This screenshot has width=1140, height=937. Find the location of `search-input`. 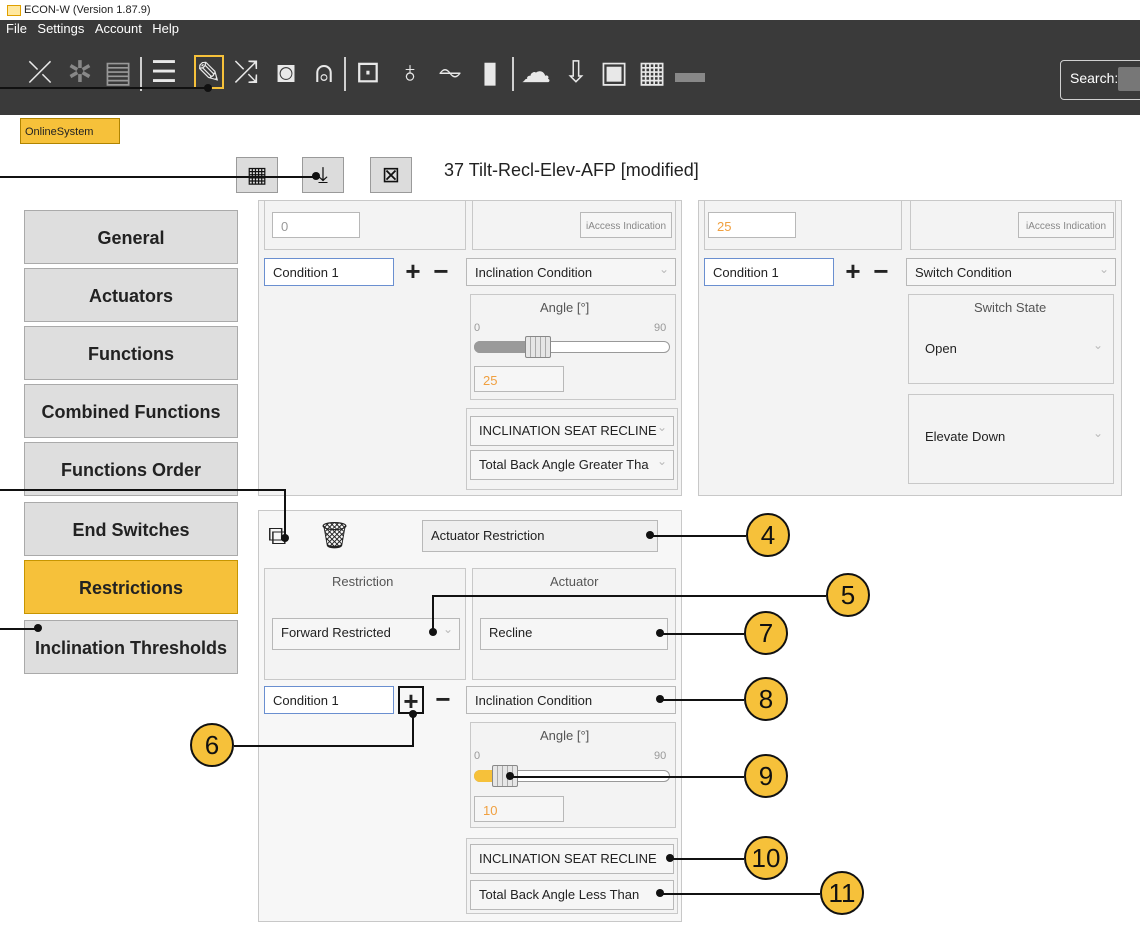

search-input is located at coordinates (1129, 79).